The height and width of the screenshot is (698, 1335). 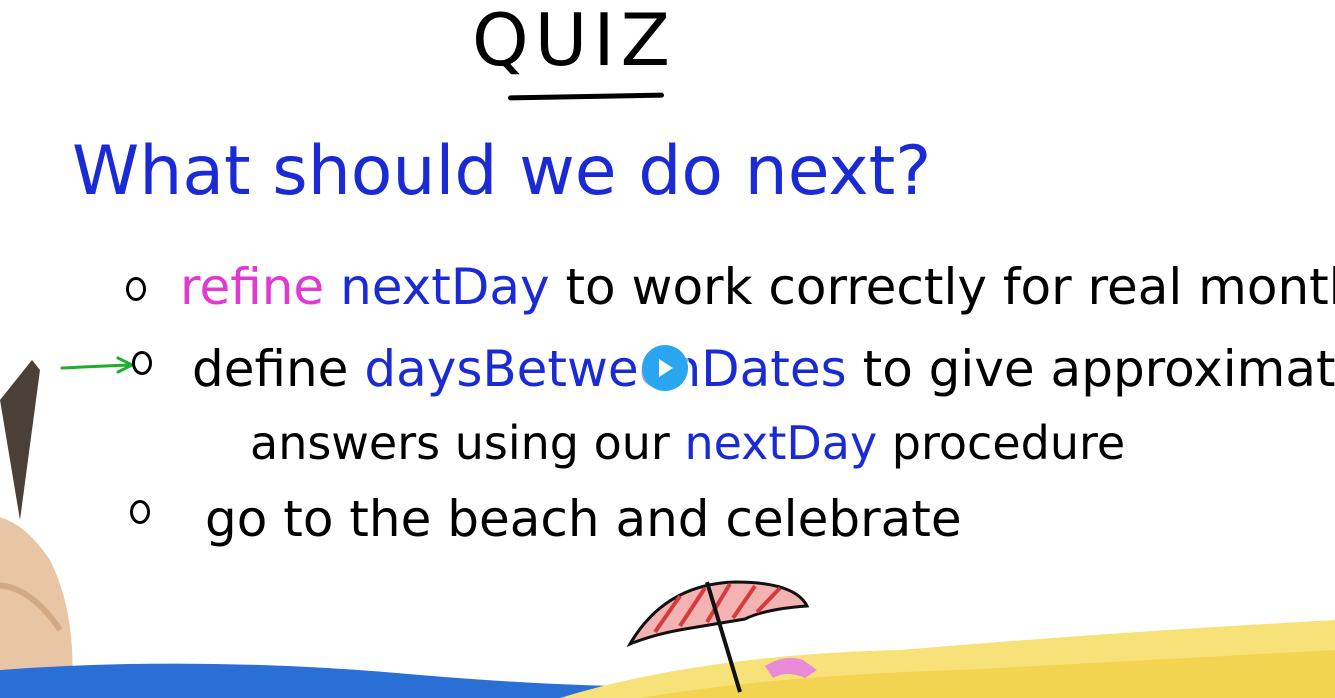 I want to click on play-icon, so click(x=666, y=368).